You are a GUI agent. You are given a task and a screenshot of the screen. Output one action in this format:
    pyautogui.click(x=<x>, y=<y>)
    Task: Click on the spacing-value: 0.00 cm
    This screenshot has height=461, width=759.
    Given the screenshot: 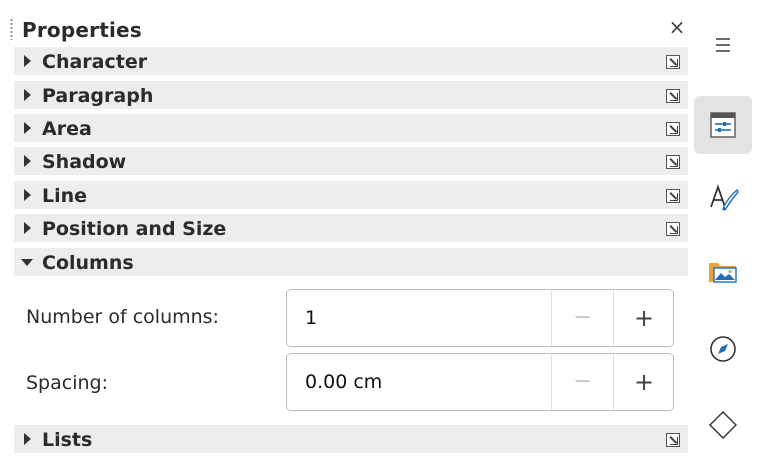 What is the action you would take?
    pyautogui.click(x=343, y=382)
    